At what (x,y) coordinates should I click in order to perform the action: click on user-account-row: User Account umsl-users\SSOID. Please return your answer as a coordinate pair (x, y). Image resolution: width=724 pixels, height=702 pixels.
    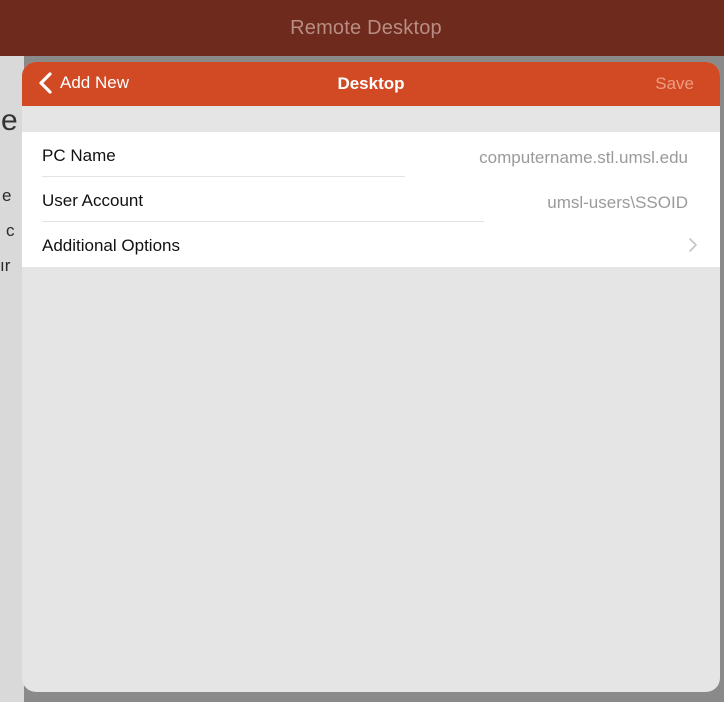
    Looking at the image, I should click on (371, 199).